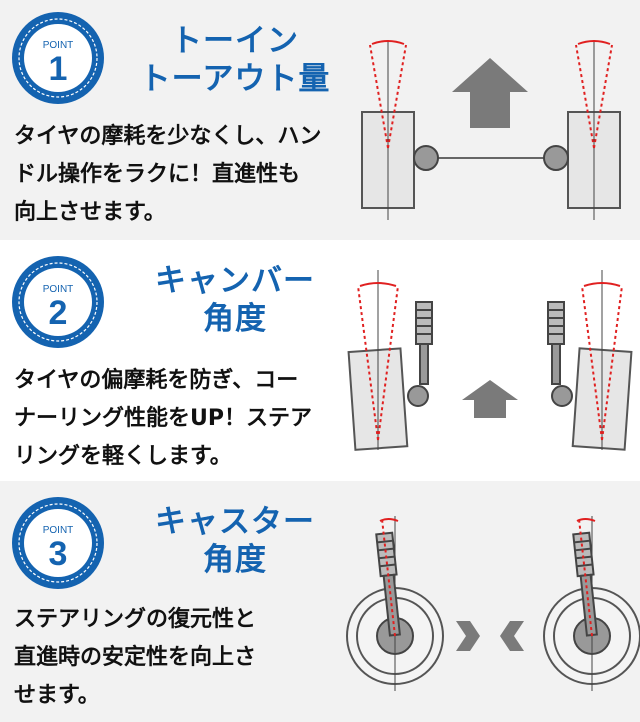 The height and width of the screenshot is (722, 640). I want to click on point-2-desc-line-1: タイヤの偏摩耗を防ぎ、コー, so click(156, 380).